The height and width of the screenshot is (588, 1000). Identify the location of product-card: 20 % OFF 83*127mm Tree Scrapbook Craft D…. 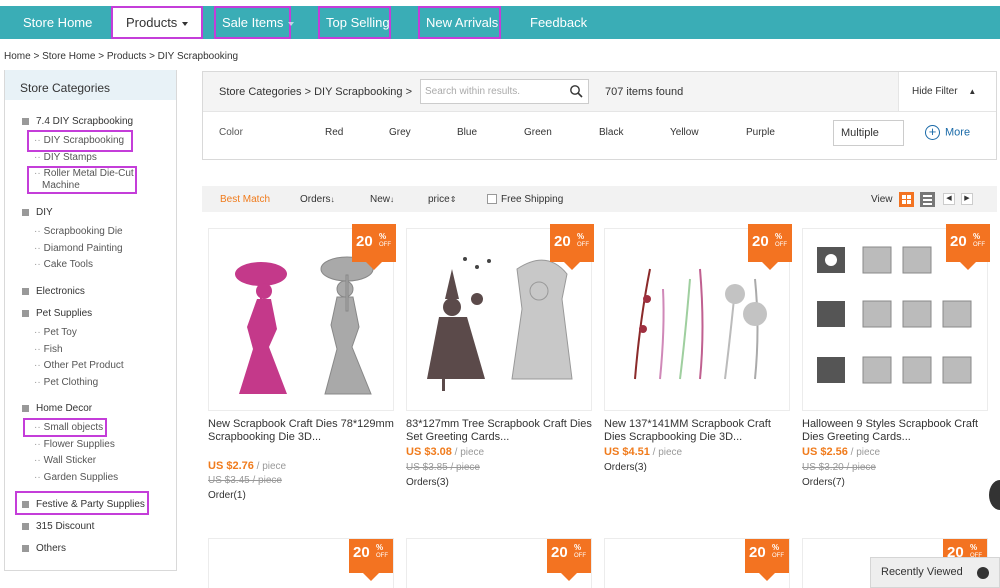
(500, 371).